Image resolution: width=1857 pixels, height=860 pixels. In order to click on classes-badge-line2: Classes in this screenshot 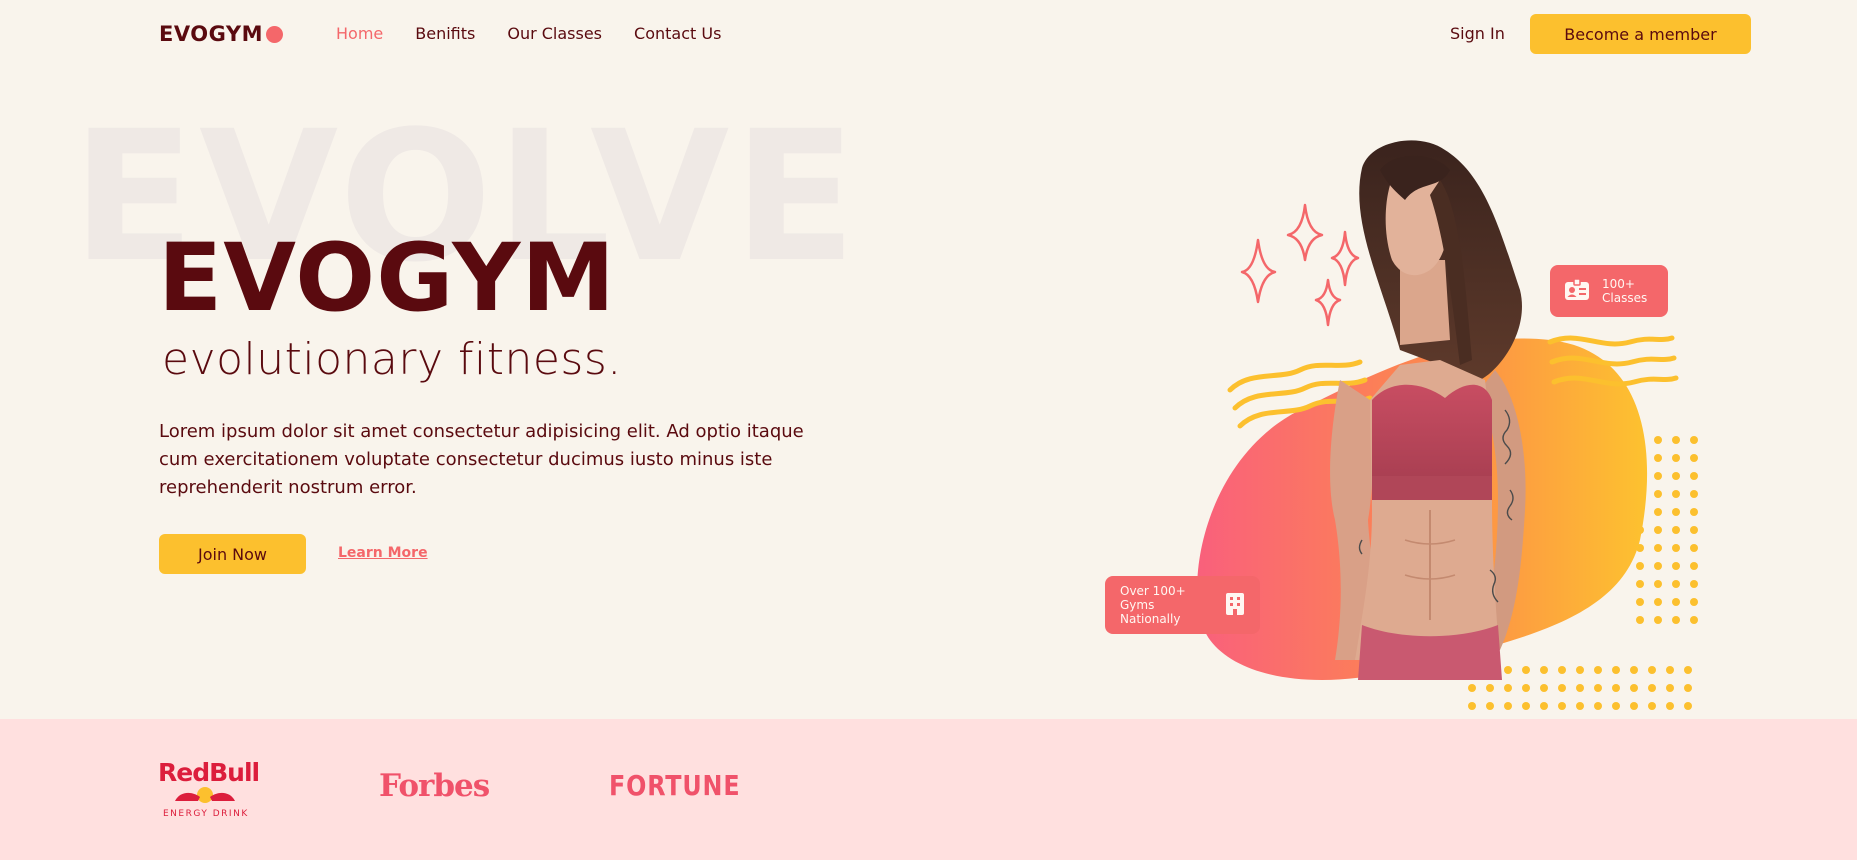, I will do `click(1625, 298)`.